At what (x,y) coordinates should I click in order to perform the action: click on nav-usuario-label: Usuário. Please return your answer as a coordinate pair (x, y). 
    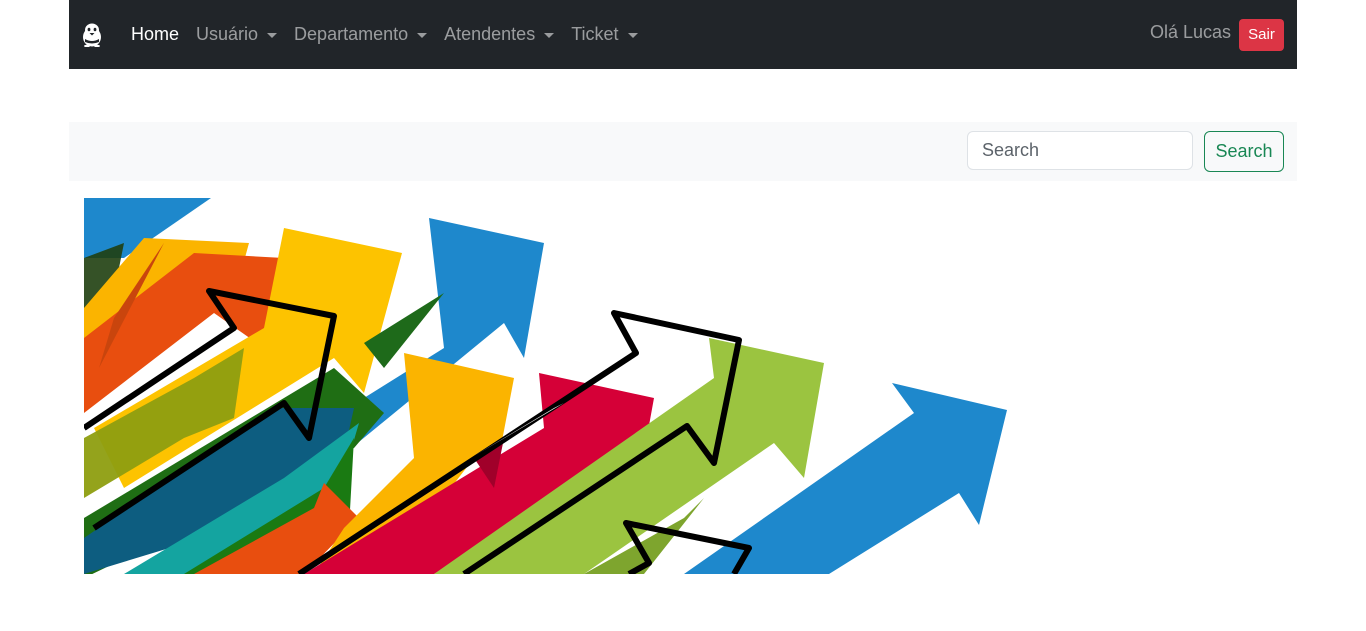
    Looking at the image, I should click on (227, 34).